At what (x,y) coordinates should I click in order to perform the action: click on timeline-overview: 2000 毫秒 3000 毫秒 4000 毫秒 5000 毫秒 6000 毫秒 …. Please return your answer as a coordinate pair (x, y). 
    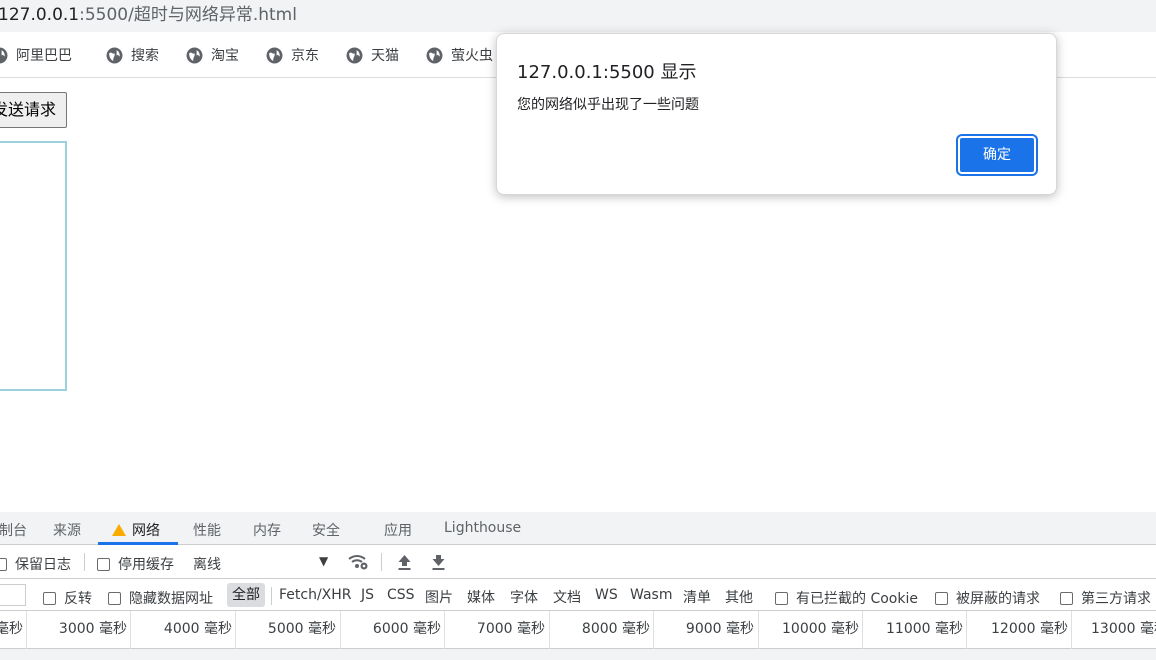
    Looking at the image, I should click on (578, 630).